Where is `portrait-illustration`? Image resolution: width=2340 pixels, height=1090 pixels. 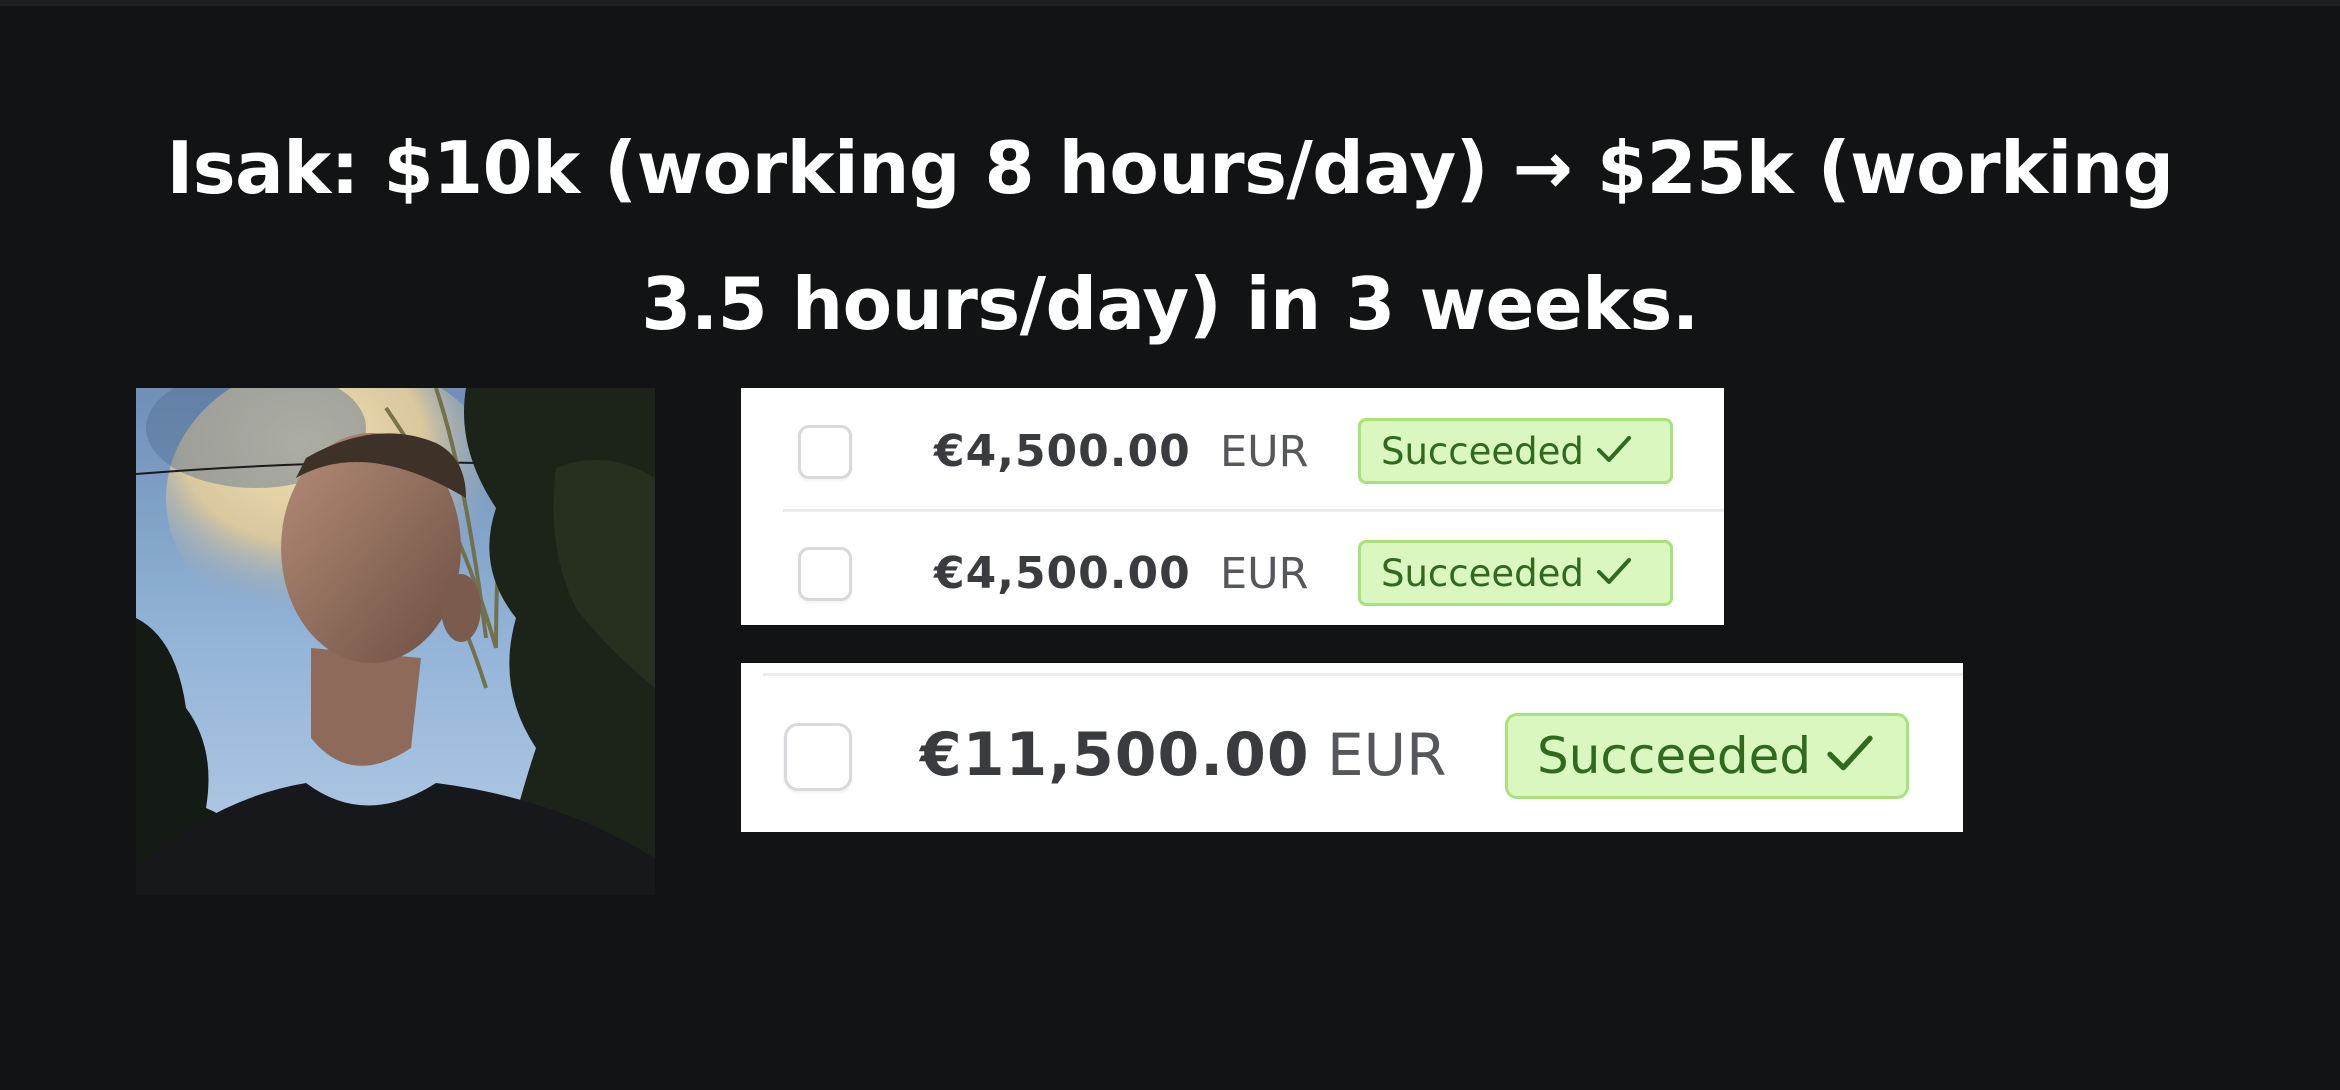 portrait-illustration is located at coordinates (395, 641).